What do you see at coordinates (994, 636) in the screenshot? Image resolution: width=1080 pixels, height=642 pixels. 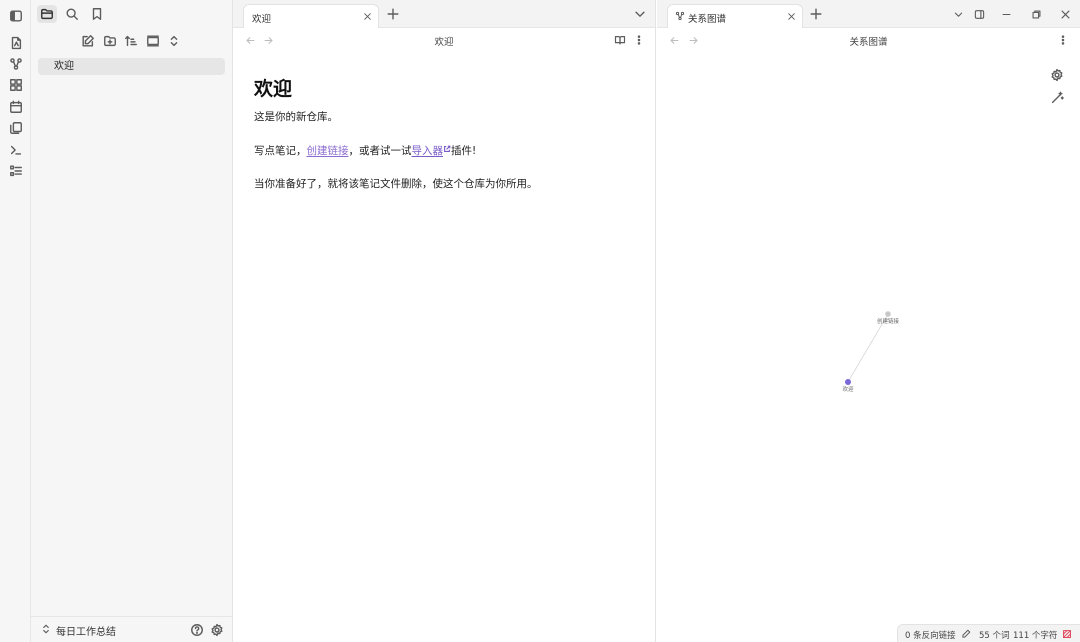 I see `word-count: 55 个词` at bounding box center [994, 636].